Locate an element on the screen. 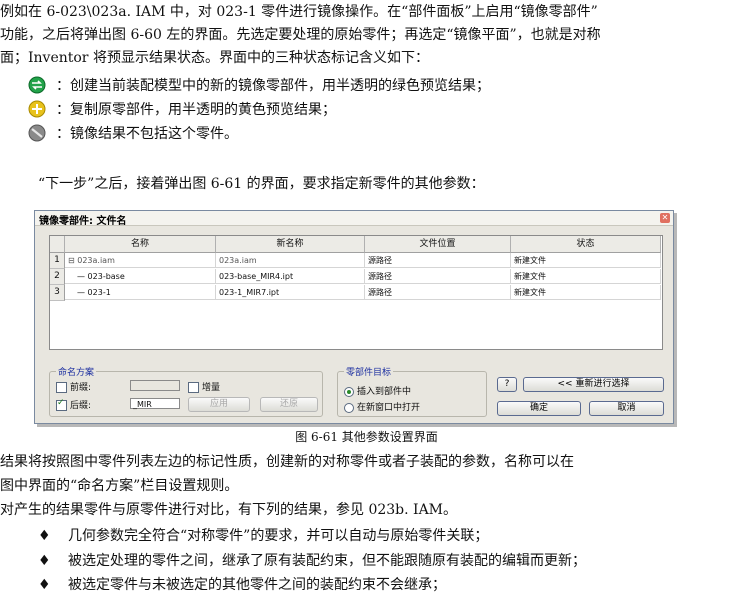 The width and height of the screenshot is (733, 598). component-destination-group: 零部件目标 插入到部件中 在新窗口中打开 is located at coordinates (412, 391).